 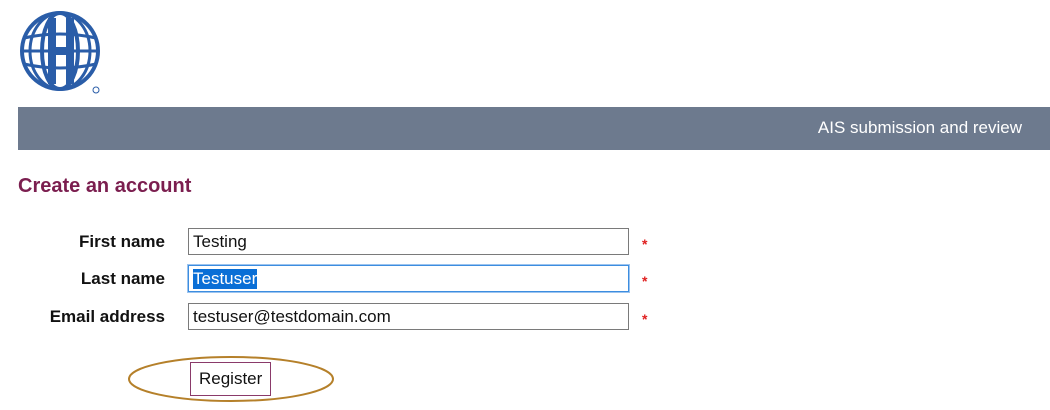 What do you see at coordinates (122, 278) in the screenshot?
I see `last-name-label: Last name` at bounding box center [122, 278].